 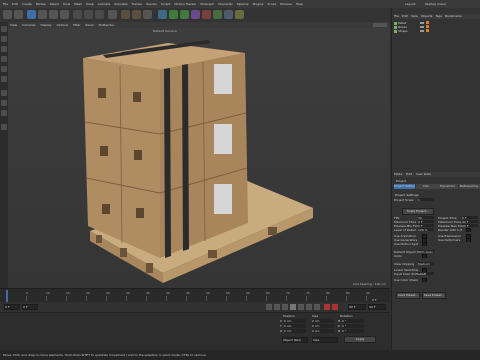 What do you see at coordinates (90, 4) in the screenshot?
I see `menu-item-snap: Snap` at bounding box center [90, 4].